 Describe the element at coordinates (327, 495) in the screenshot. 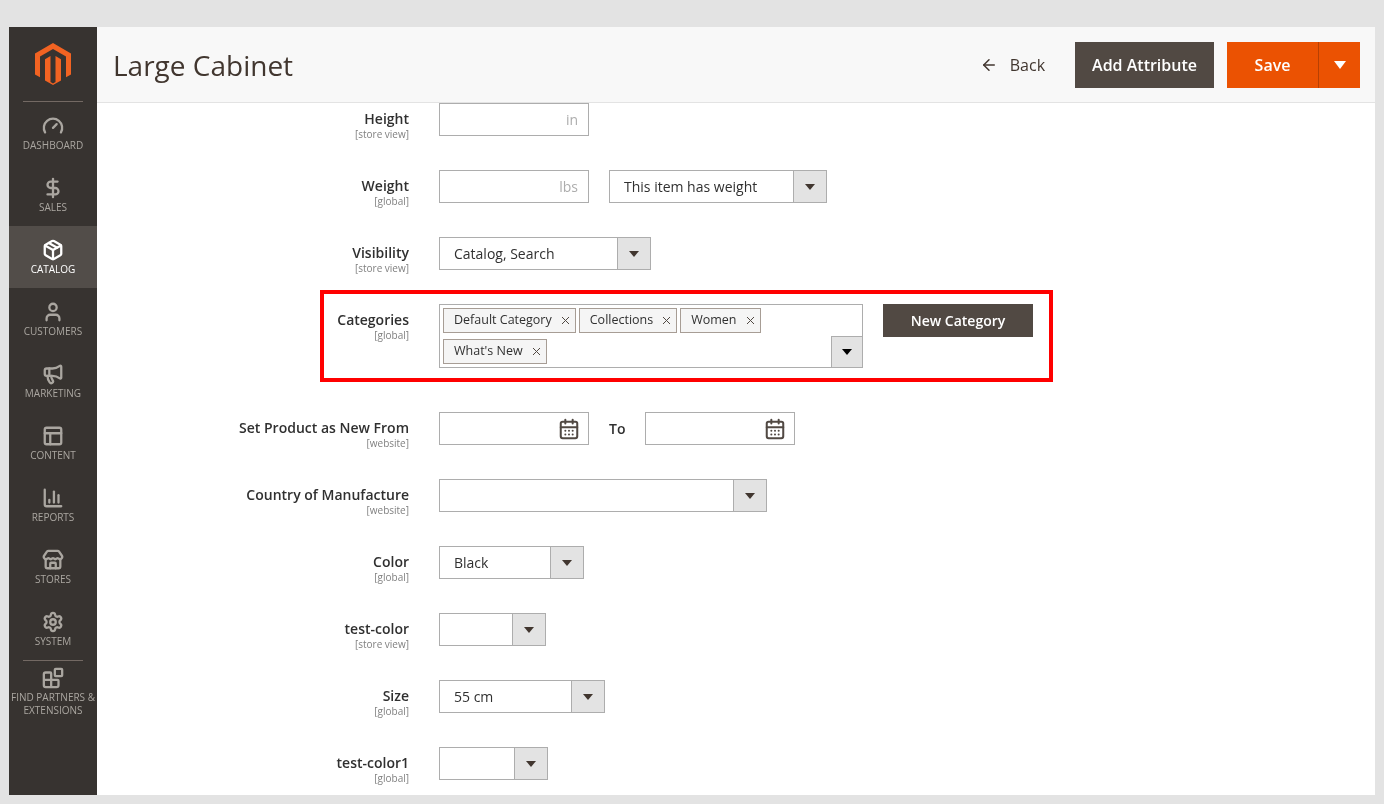

I see `field-label: Country of Manufacture` at that location.